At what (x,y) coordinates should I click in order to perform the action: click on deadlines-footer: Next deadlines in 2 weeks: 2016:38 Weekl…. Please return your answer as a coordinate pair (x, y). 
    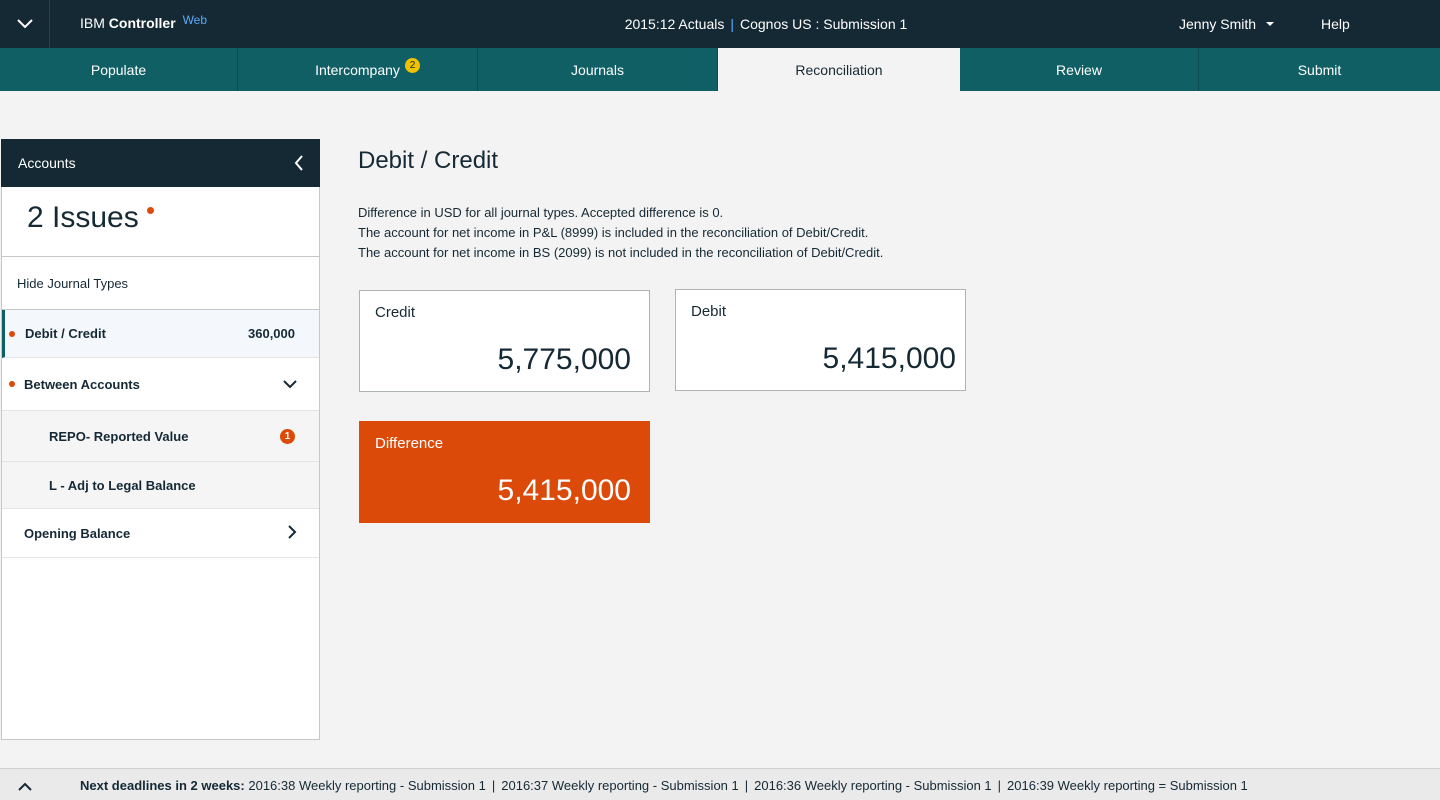
    Looking at the image, I should click on (720, 784).